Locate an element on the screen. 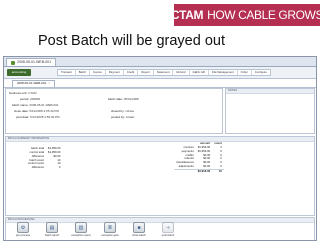  report-icon: ▤ is located at coordinates (52, 227).